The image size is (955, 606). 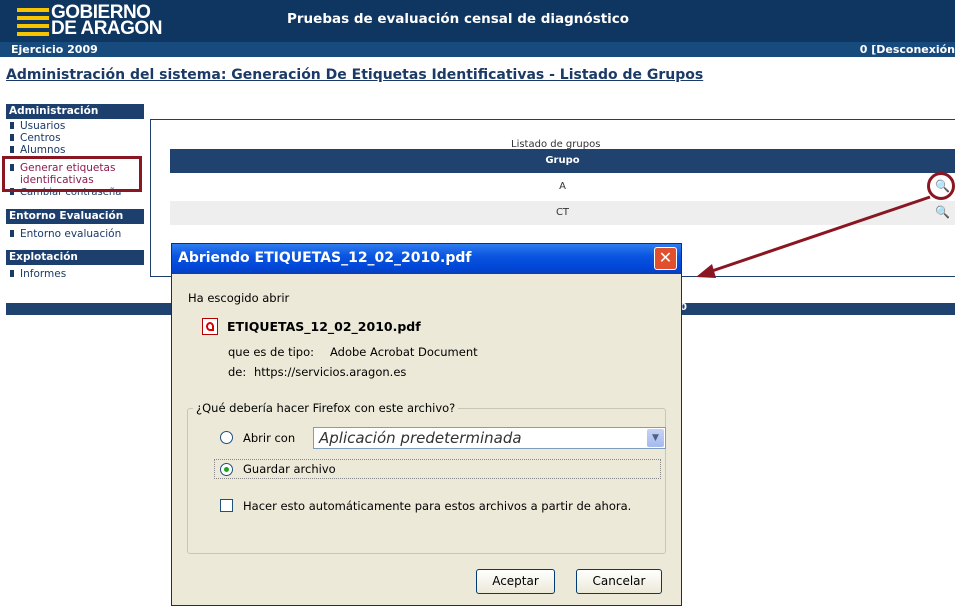 What do you see at coordinates (619, 581) in the screenshot?
I see `cancel-button: Cancelar` at bounding box center [619, 581].